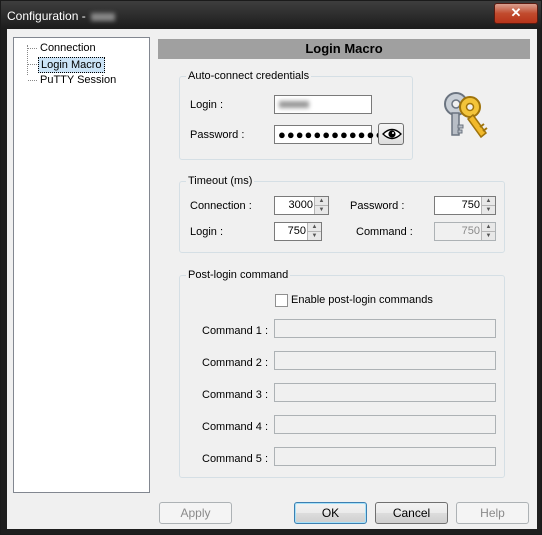  What do you see at coordinates (235, 427) in the screenshot?
I see `command-4-label: Command 4 :` at bounding box center [235, 427].